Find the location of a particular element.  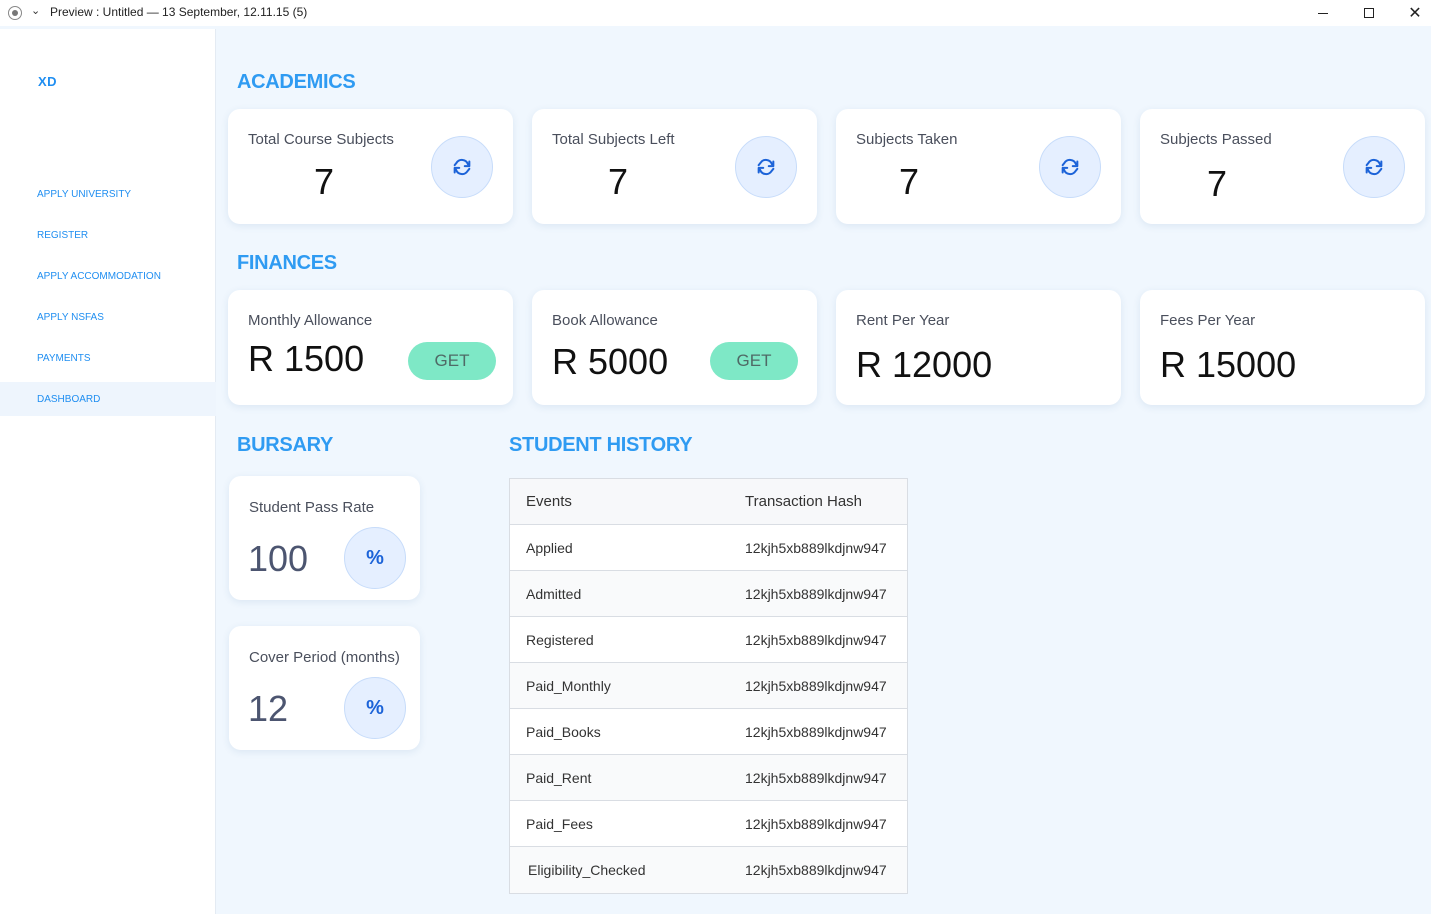

card-label: Subjects Taken is located at coordinates (907, 139).